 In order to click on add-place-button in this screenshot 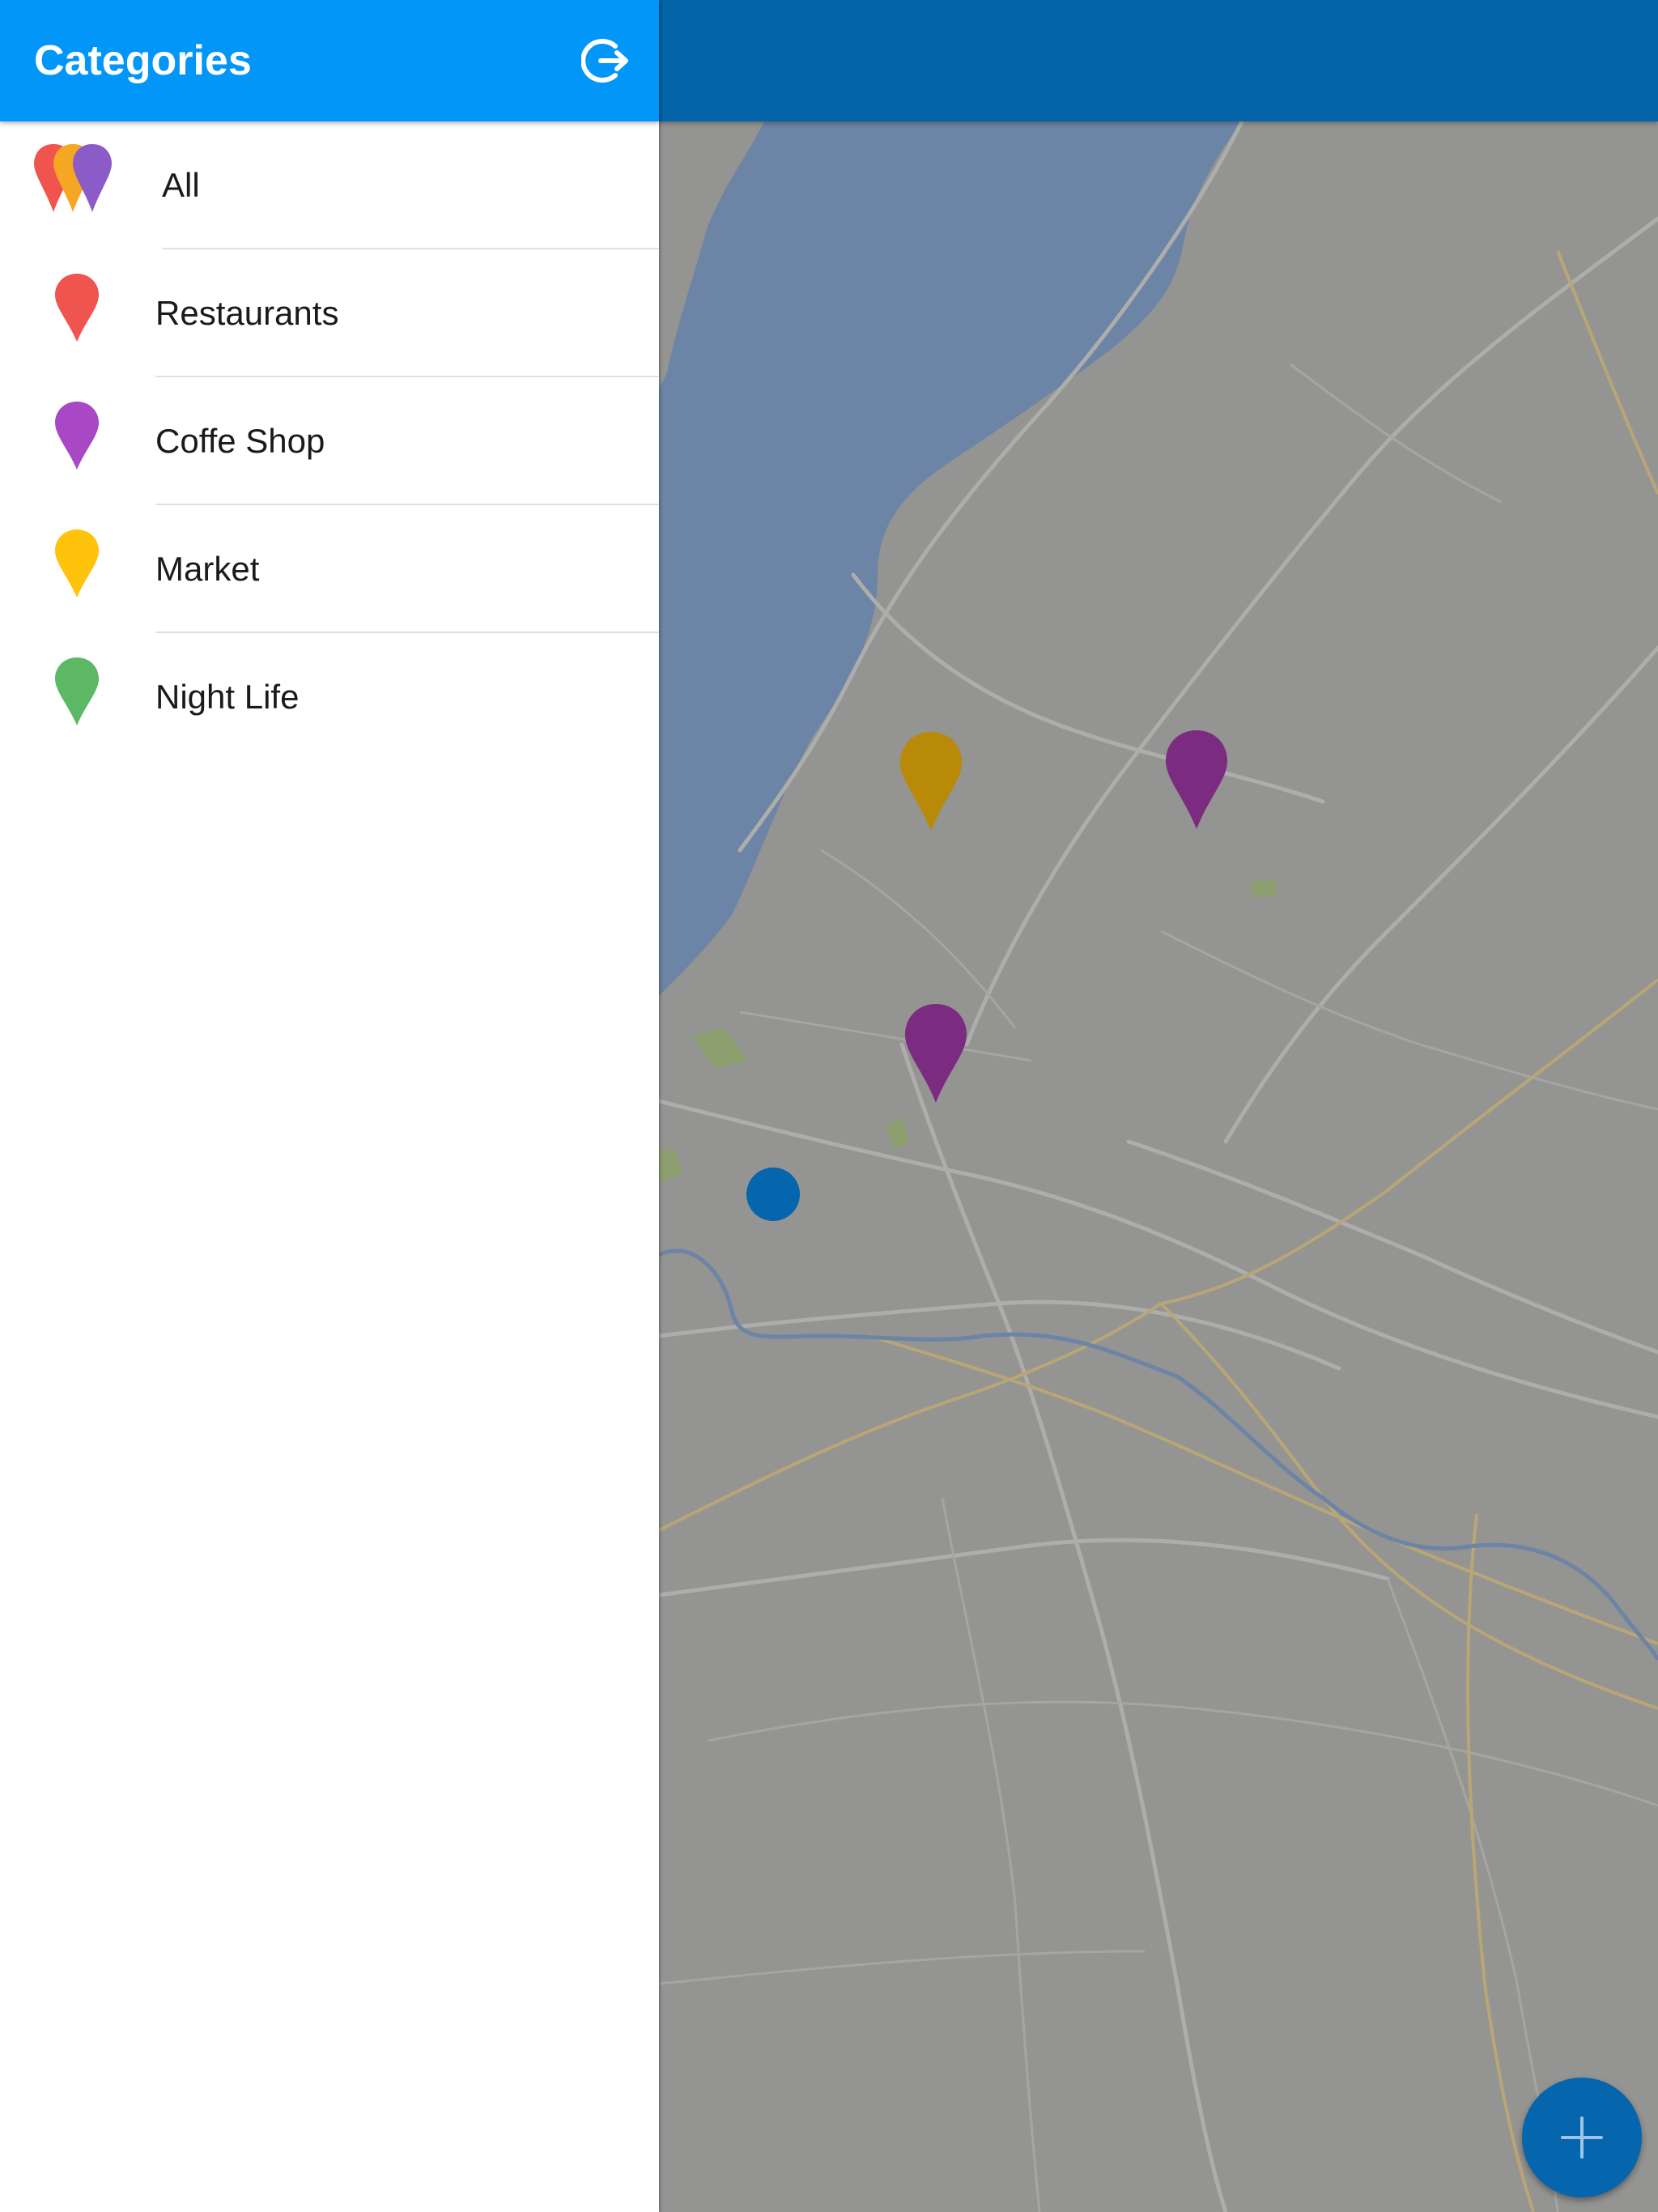, I will do `click(1582, 2137)`.